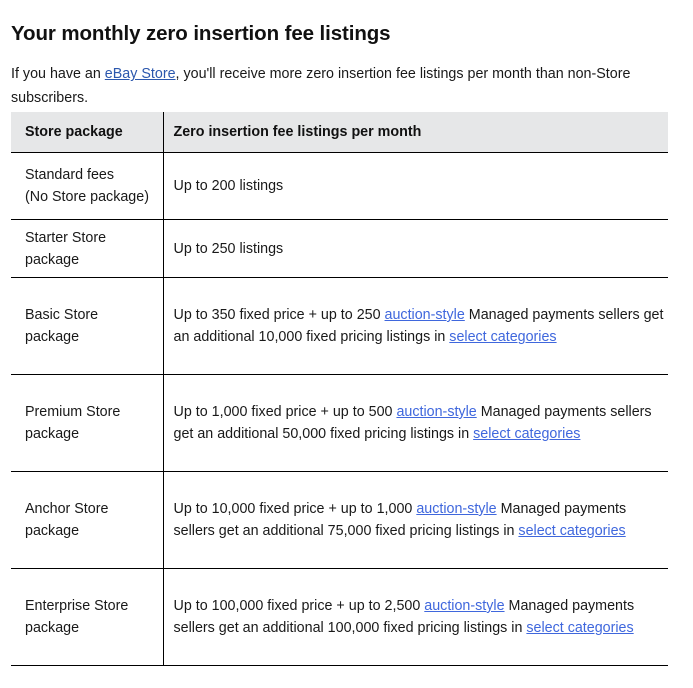 This screenshot has width=693, height=688. What do you see at coordinates (140, 74) in the screenshot?
I see `ebay-store-link: eBay Store` at bounding box center [140, 74].